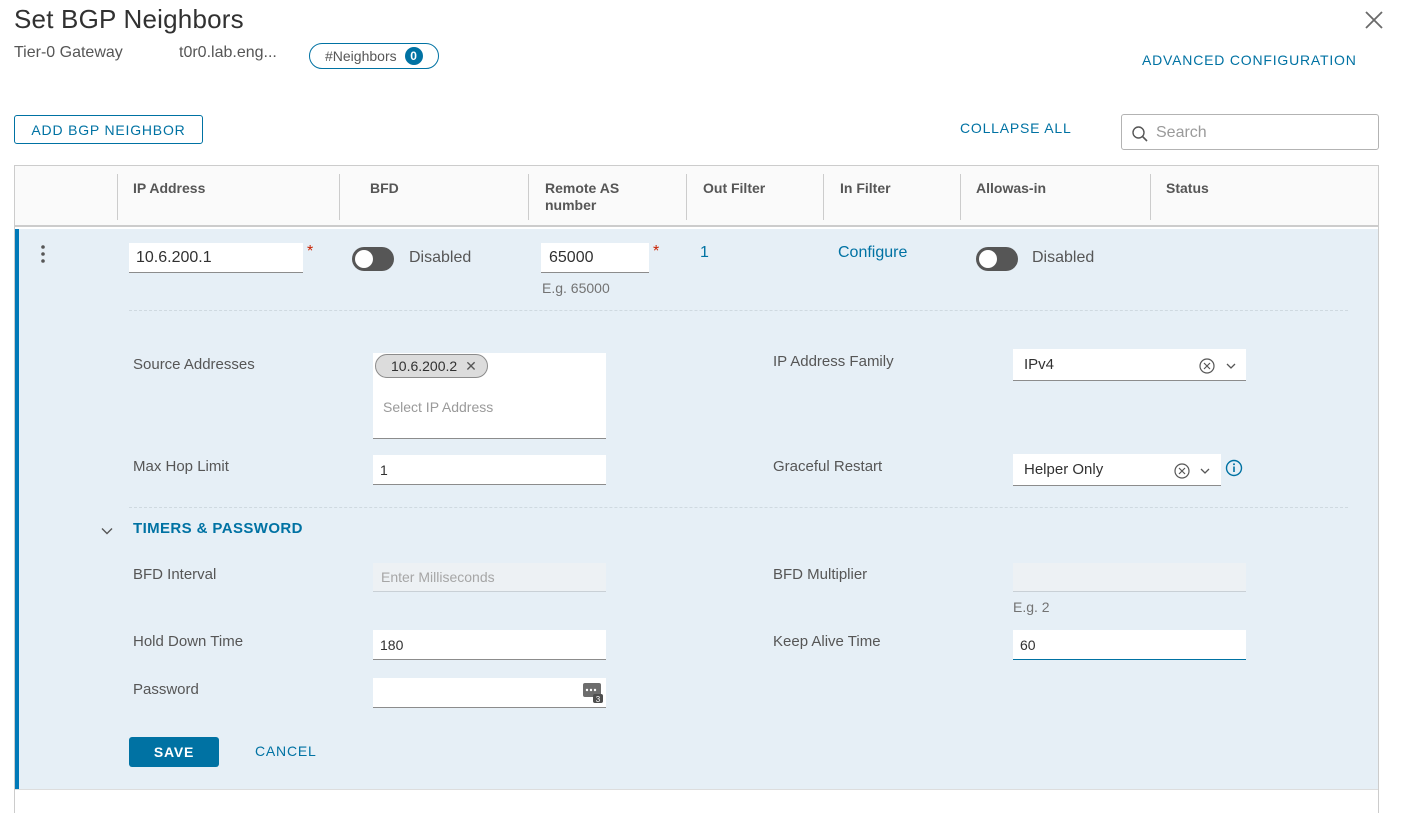  I want to click on search-icon, so click(1140, 135).